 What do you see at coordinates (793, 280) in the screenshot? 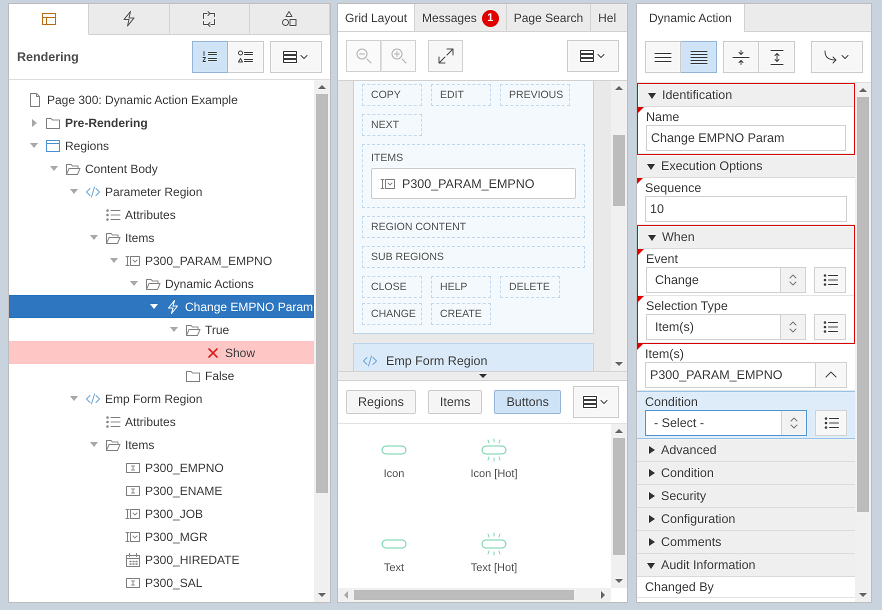
I see `spinner-icon` at bounding box center [793, 280].